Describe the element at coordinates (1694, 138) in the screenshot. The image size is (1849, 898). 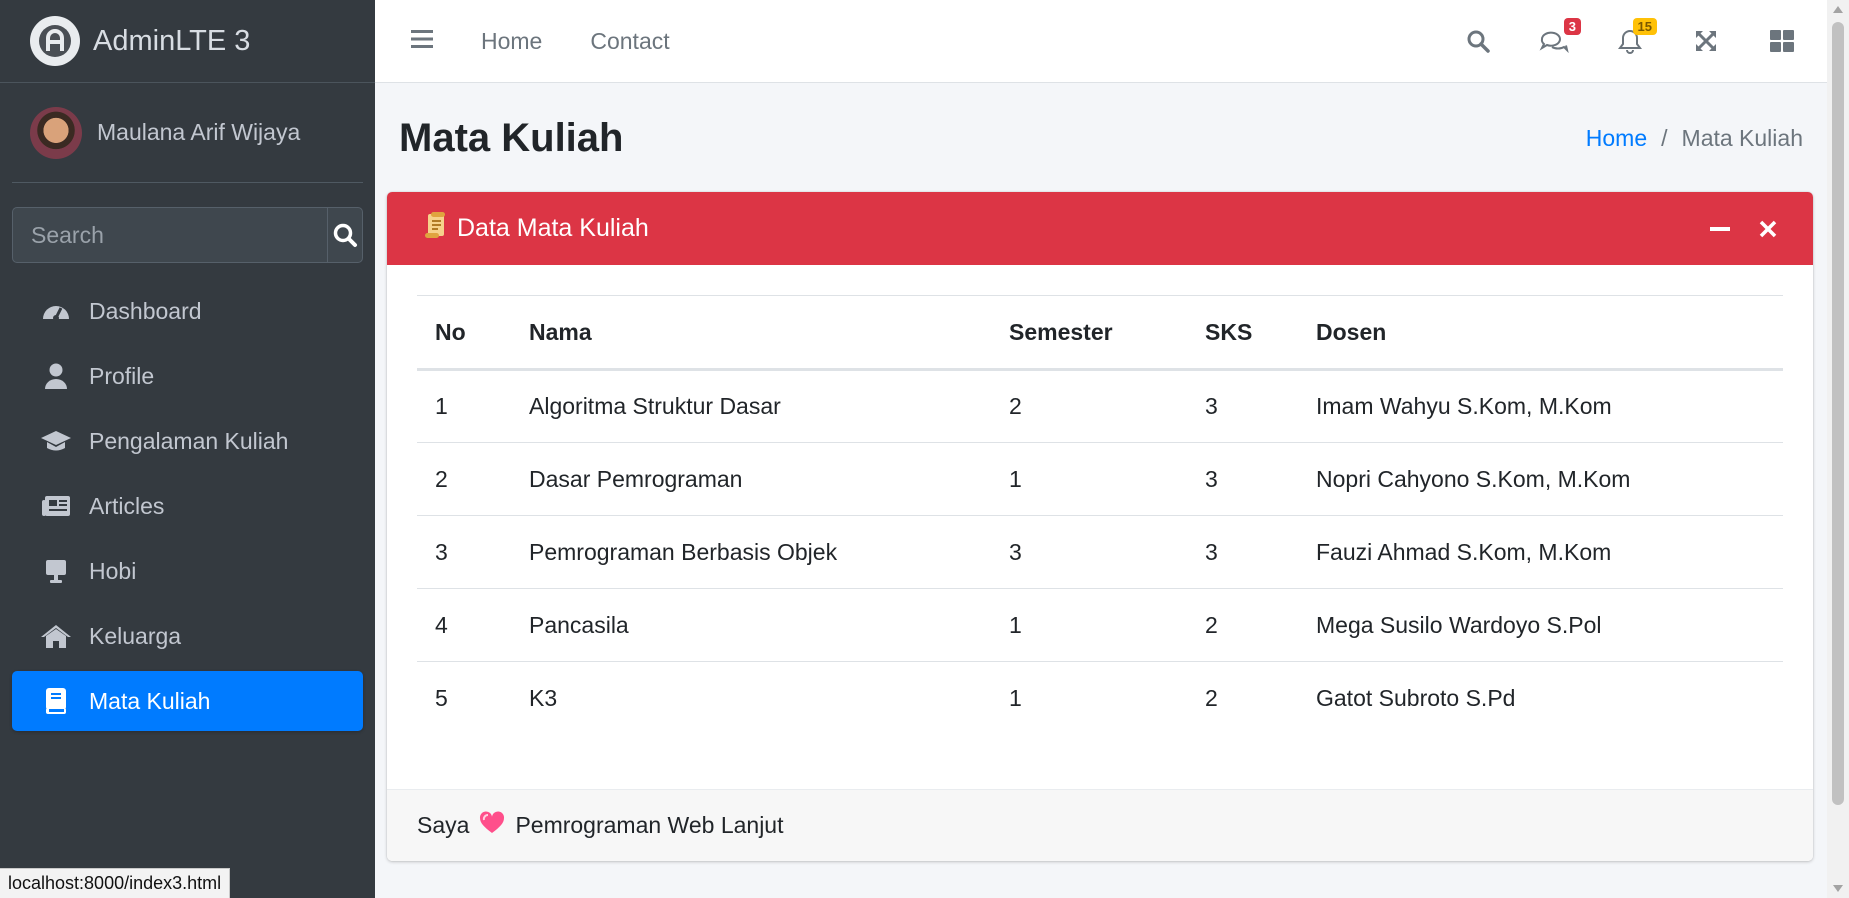
I see `breadcrumb: Home / Mata Kuliah` at that location.